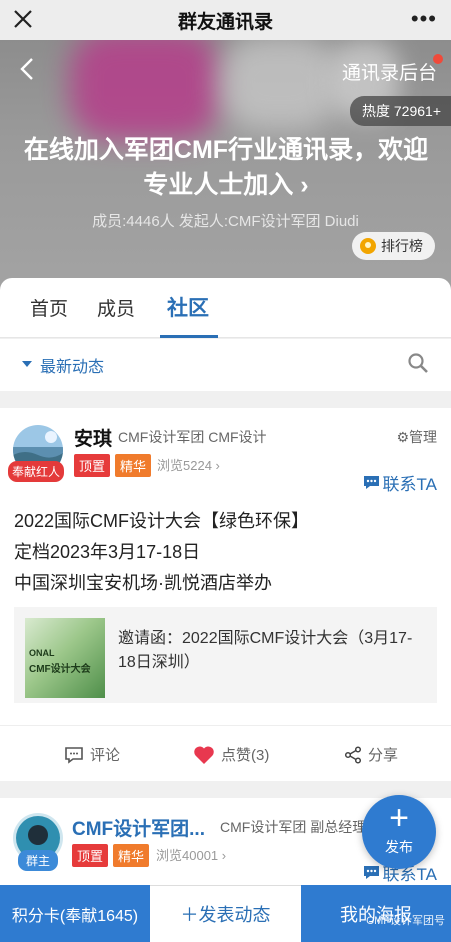  I want to click on post-actions: 评论 点赞(3) 分享, so click(225, 753).